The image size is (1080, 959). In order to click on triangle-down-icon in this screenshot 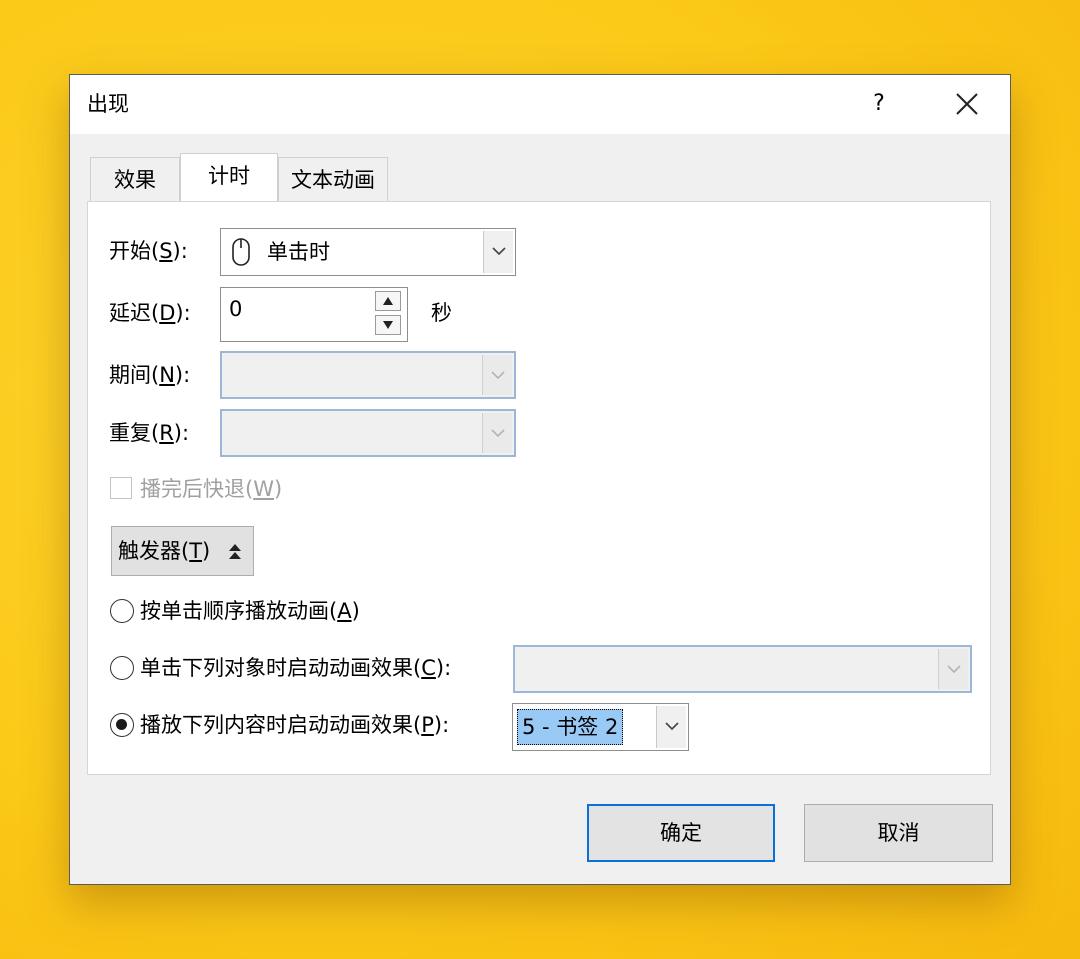, I will do `click(388, 325)`.